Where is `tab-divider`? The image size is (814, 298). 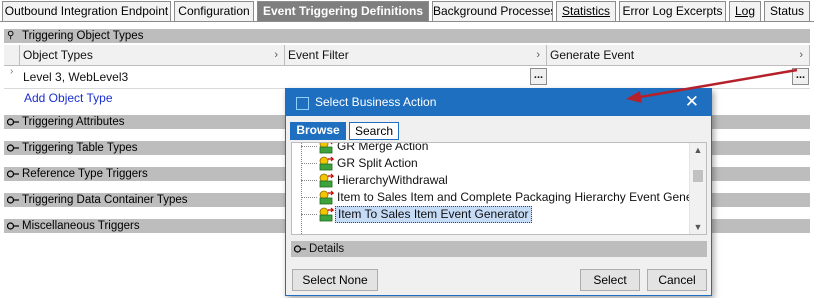
tab-divider is located at coordinates (407, 21).